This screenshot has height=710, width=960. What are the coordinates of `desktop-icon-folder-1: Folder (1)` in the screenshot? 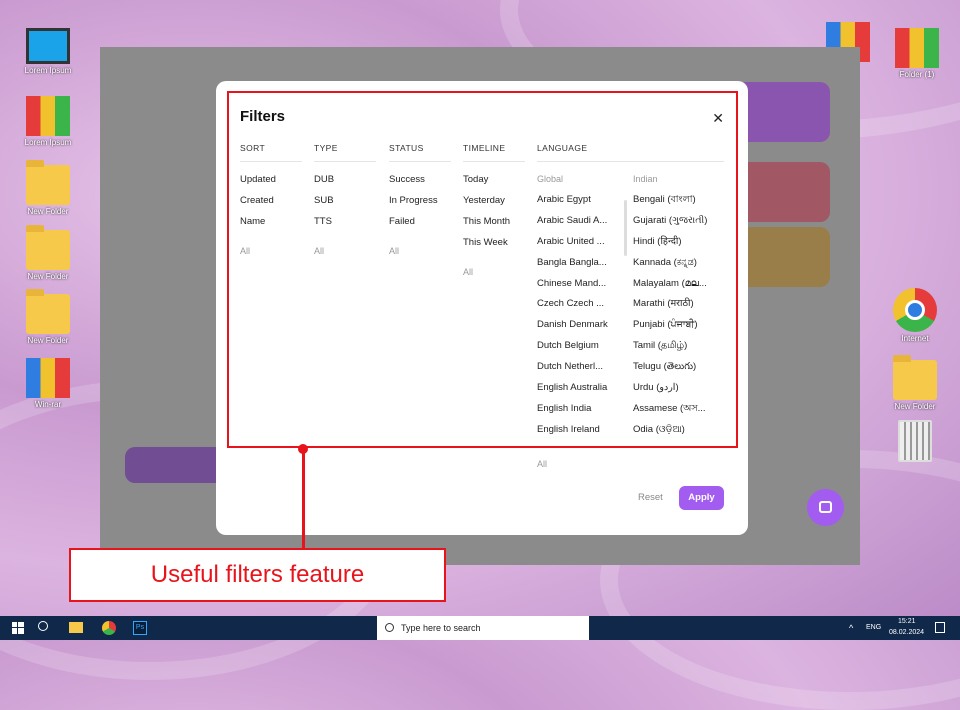 It's located at (917, 53).